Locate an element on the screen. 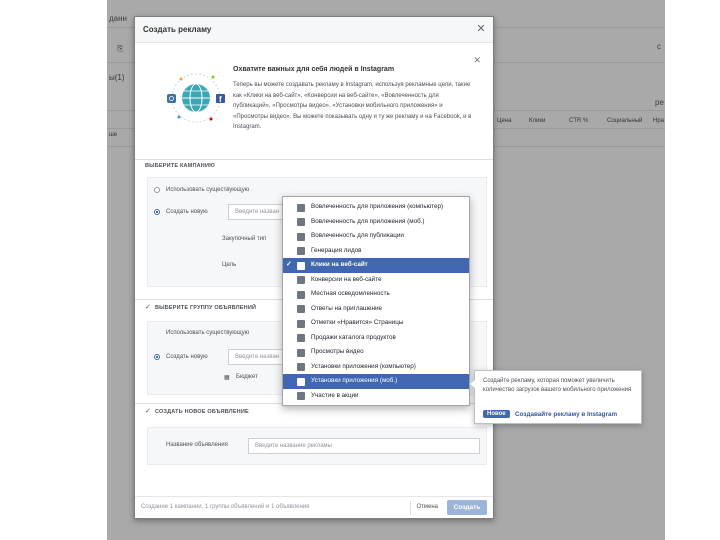 This screenshot has width=720, height=540. dropdown-item-lead-generation: Генерация лидов is located at coordinates (376, 251).